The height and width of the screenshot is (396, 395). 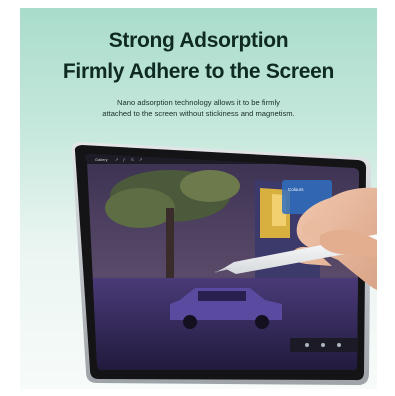 What do you see at coordinates (339, 345) in the screenshot?
I see `eraser-icon` at bounding box center [339, 345].